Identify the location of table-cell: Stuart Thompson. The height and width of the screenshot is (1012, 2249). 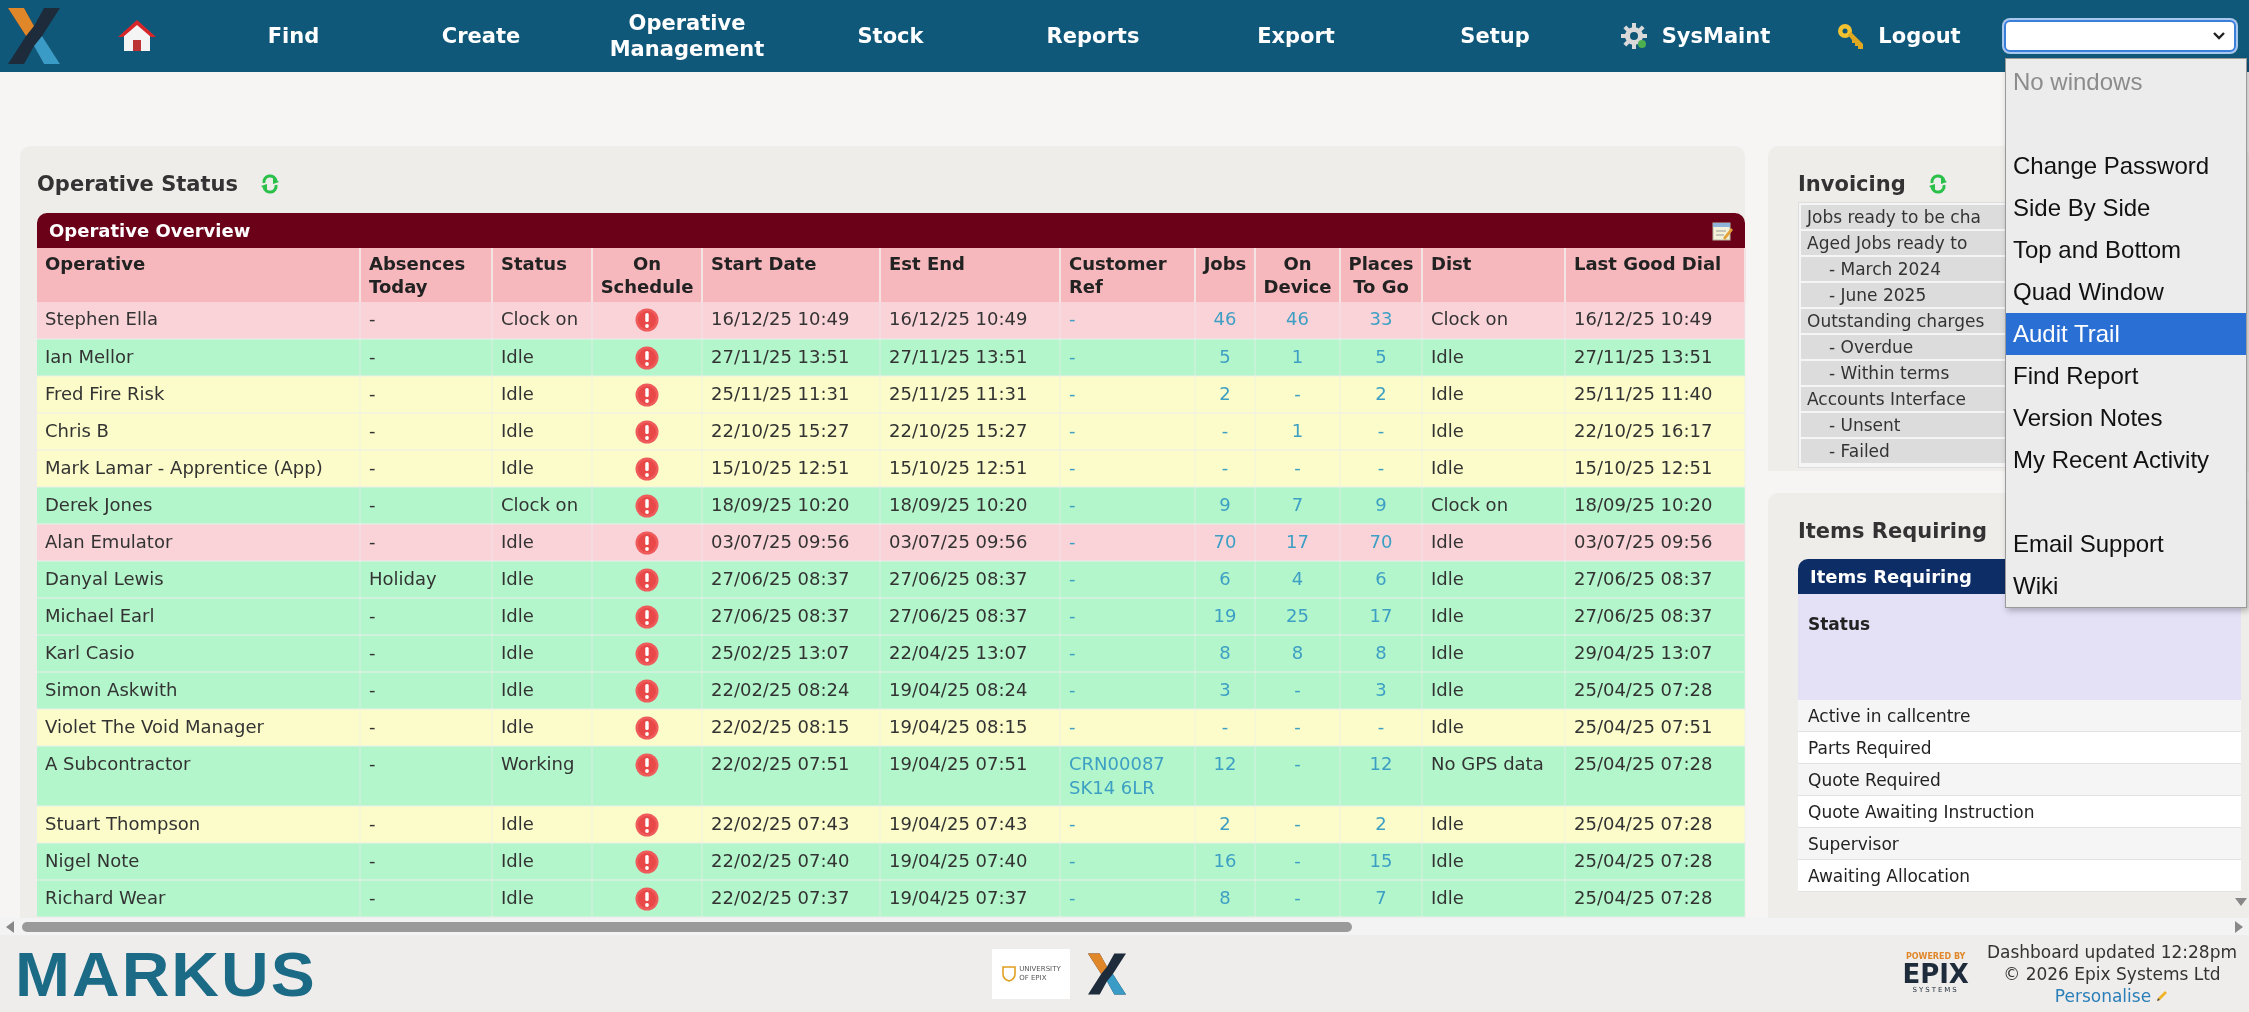
(123, 823).